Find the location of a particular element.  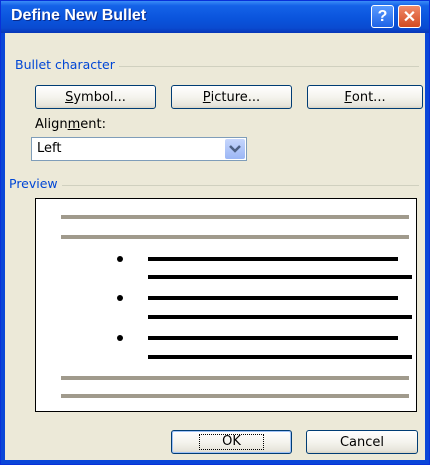

chevron-down-icon is located at coordinates (235, 149).